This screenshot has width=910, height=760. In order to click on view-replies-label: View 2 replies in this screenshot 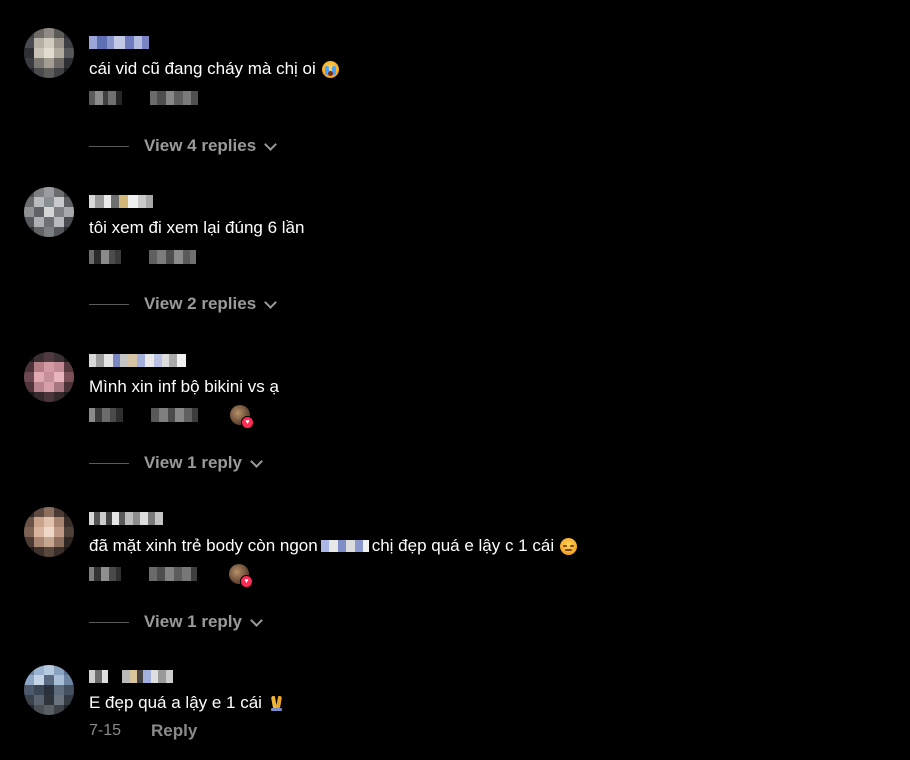, I will do `click(200, 303)`.